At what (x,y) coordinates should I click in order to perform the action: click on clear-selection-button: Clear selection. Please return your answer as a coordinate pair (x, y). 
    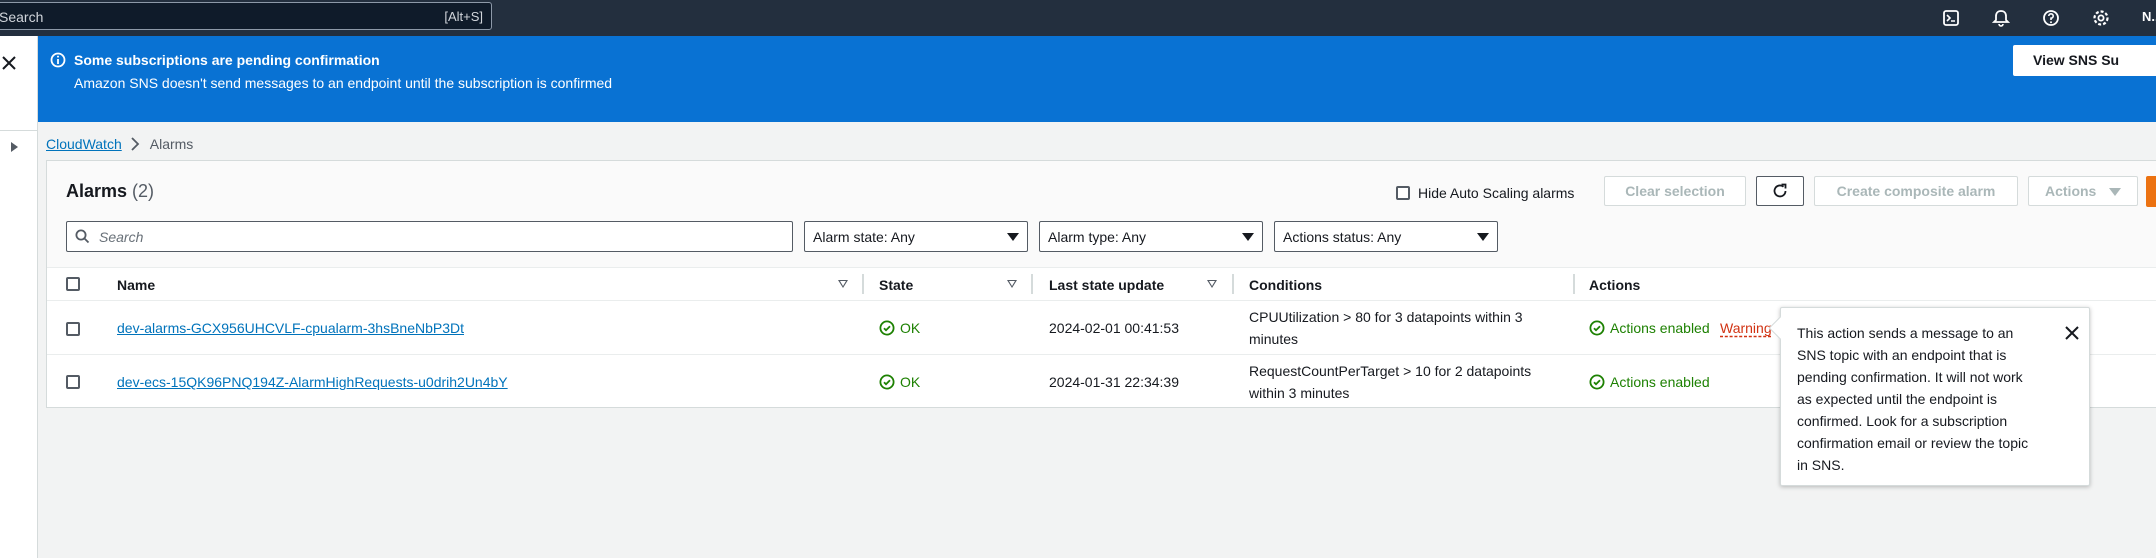
    Looking at the image, I should click on (1675, 191).